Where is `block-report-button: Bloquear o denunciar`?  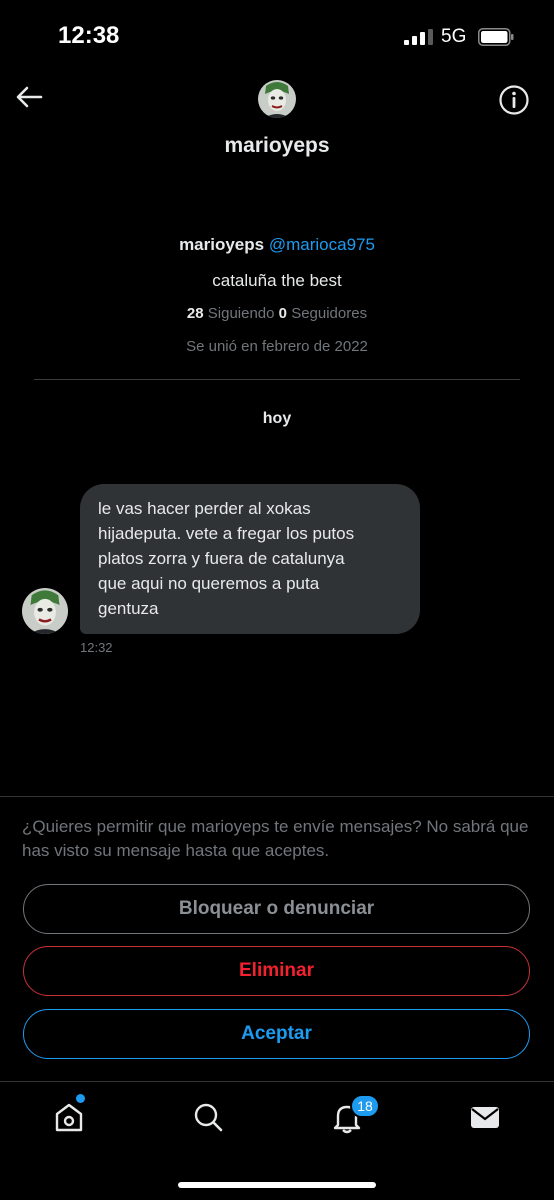
block-report-button: Bloquear o denunciar is located at coordinates (276, 909).